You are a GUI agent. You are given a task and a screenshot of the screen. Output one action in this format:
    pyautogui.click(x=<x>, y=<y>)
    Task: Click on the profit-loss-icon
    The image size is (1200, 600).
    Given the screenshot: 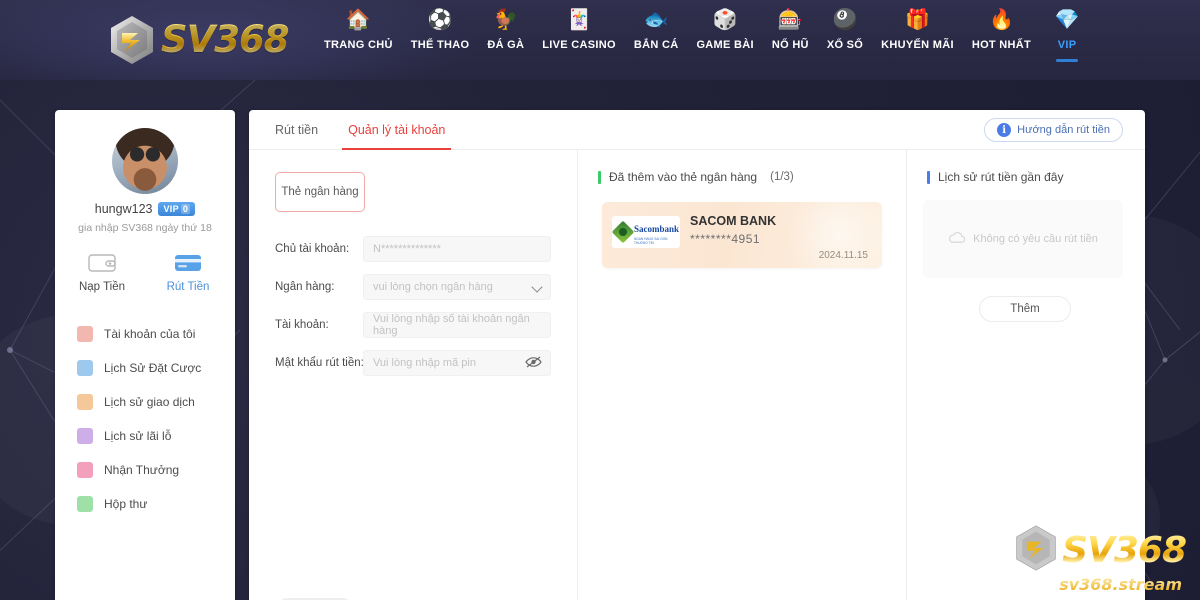 What is the action you would take?
    pyautogui.click(x=85, y=436)
    